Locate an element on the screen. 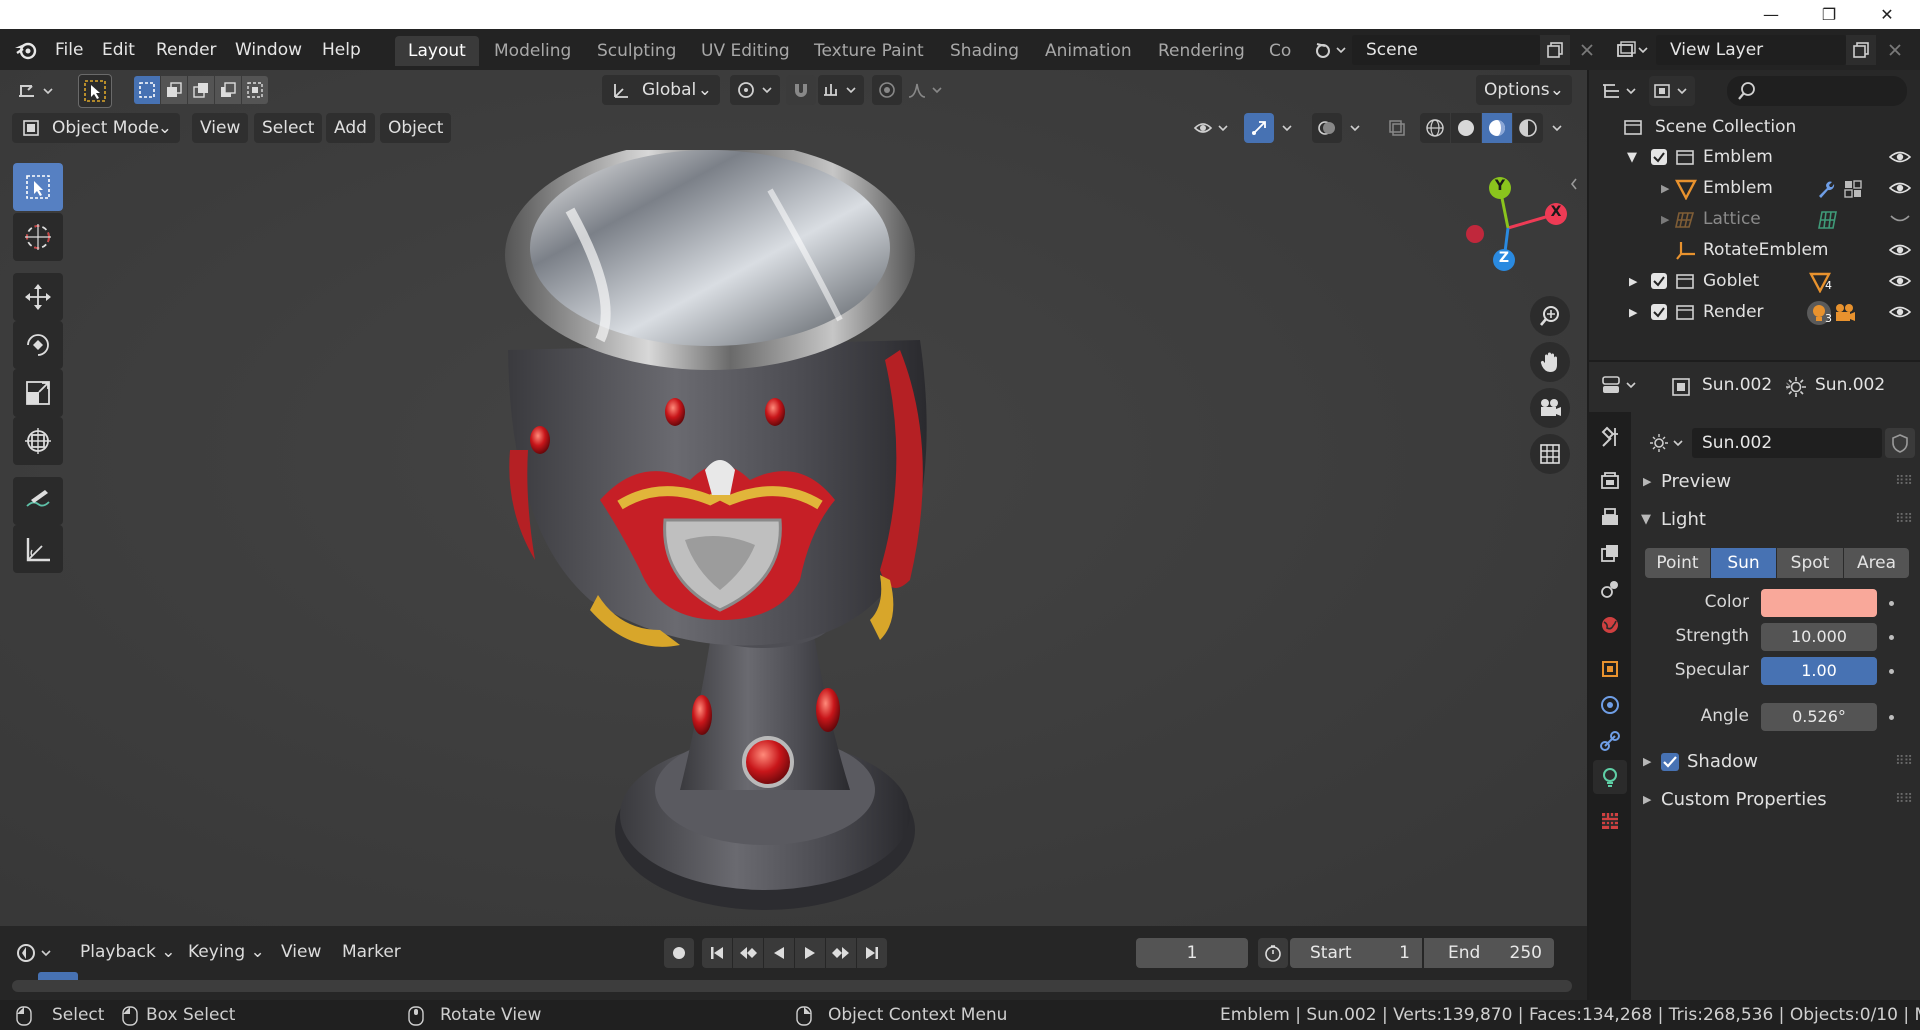 The width and height of the screenshot is (1920, 1030). playhead-marker is located at coordinates (58, 976).